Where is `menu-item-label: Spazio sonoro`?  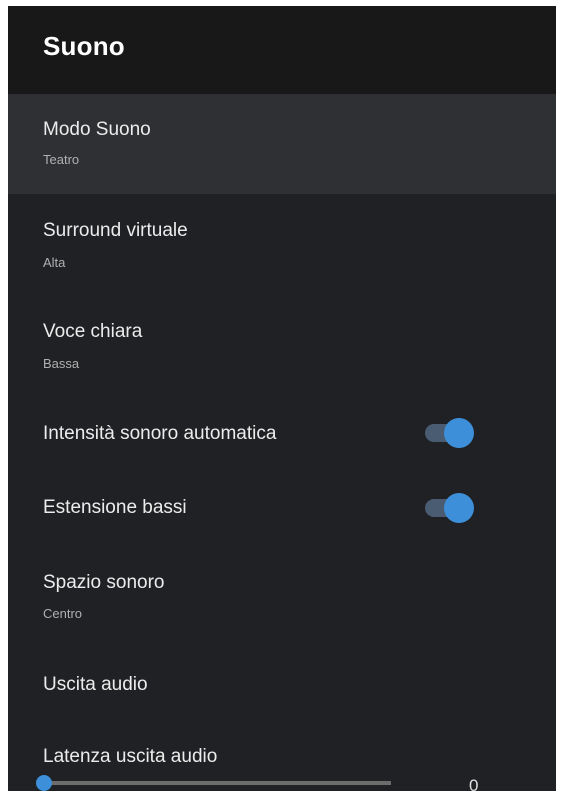 menu-item-label: Spazio sonoro is located at coordinates (104, 582).